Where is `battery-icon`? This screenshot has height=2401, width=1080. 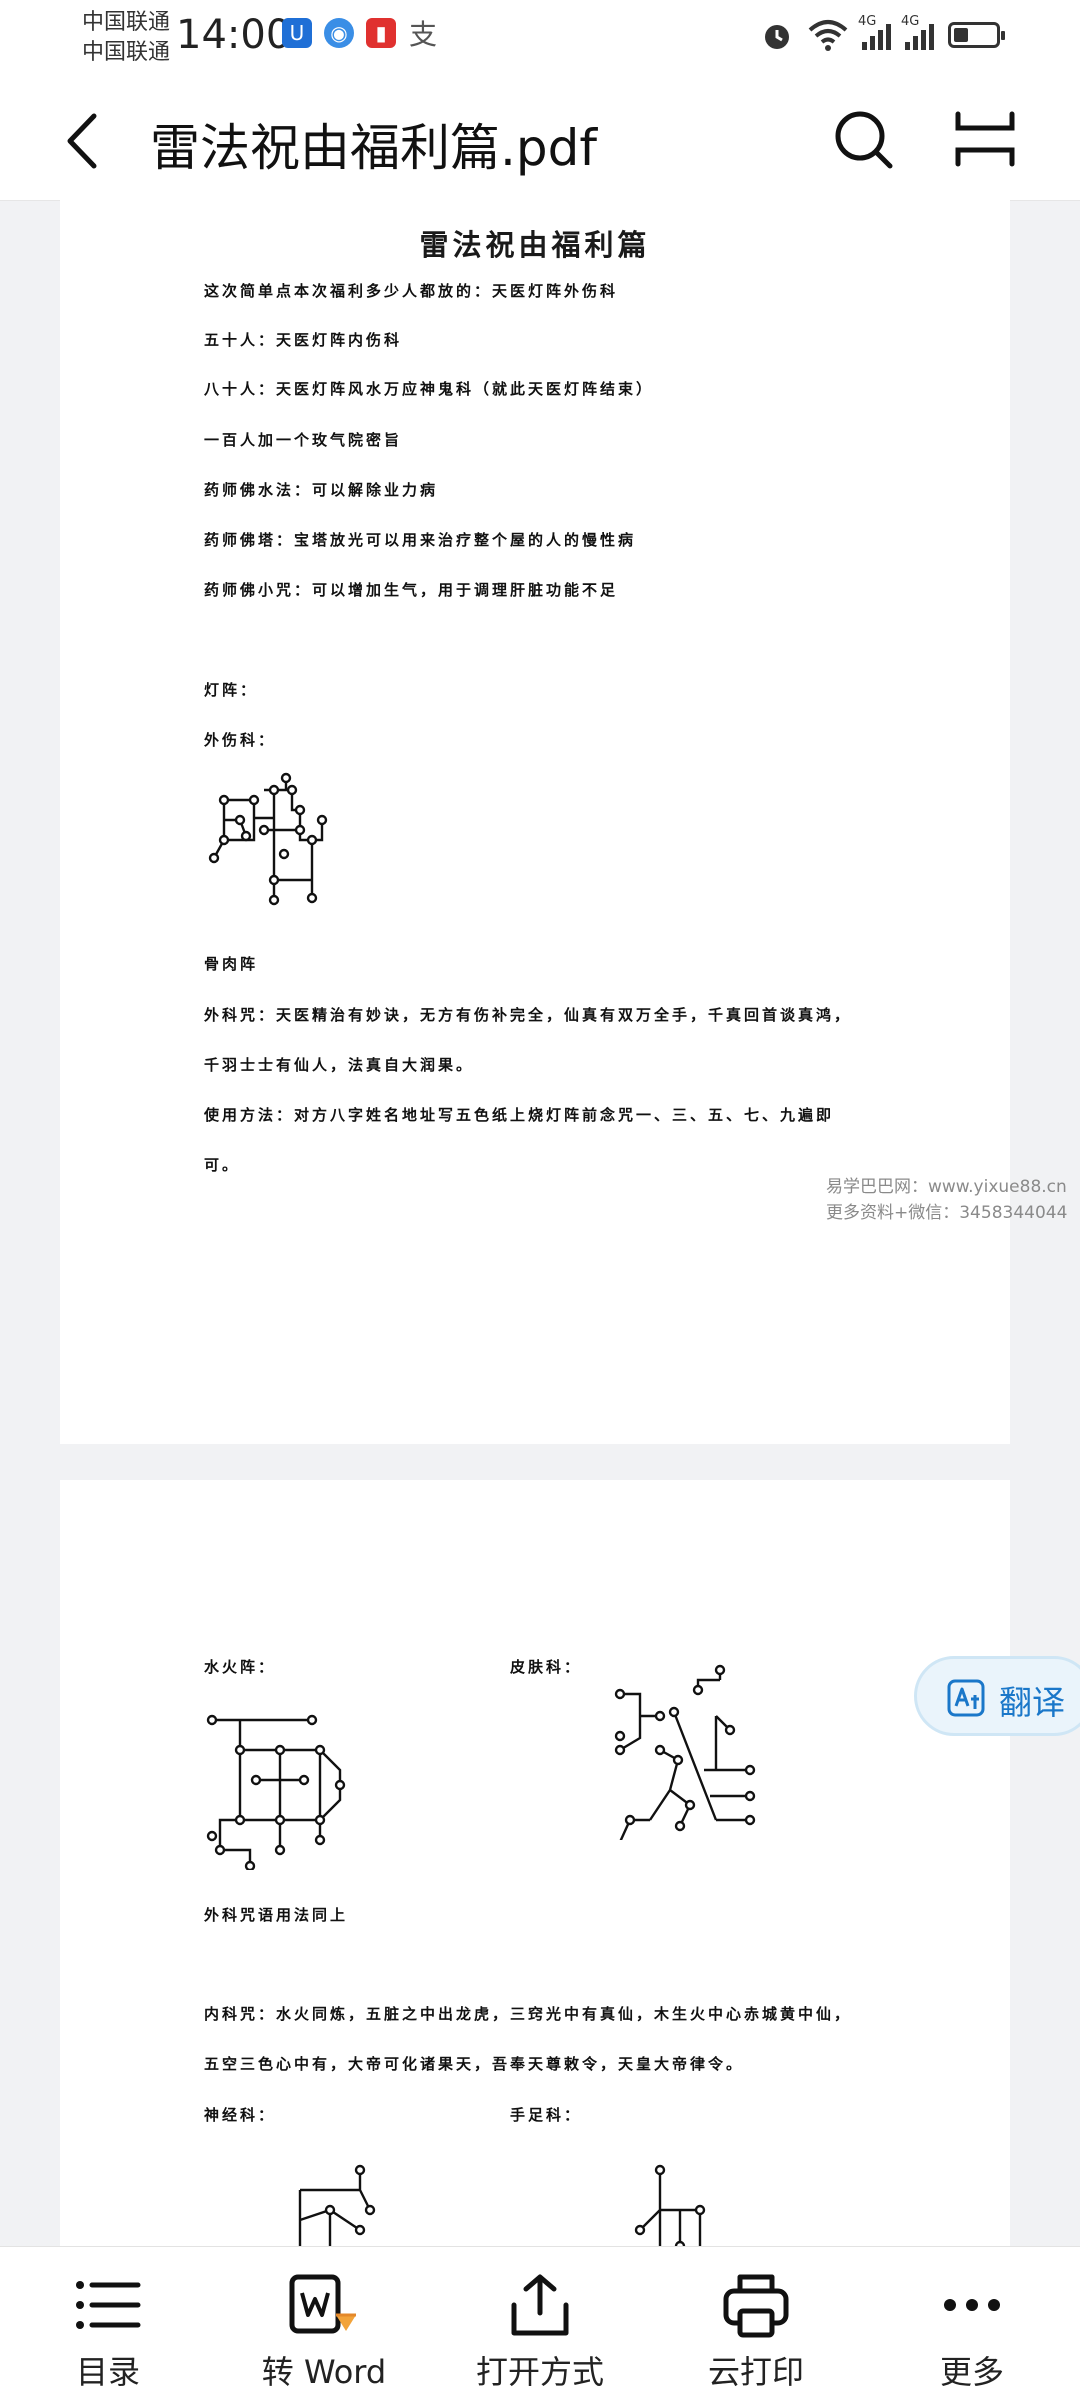 battery-icon is located at coordinates (976, 35).